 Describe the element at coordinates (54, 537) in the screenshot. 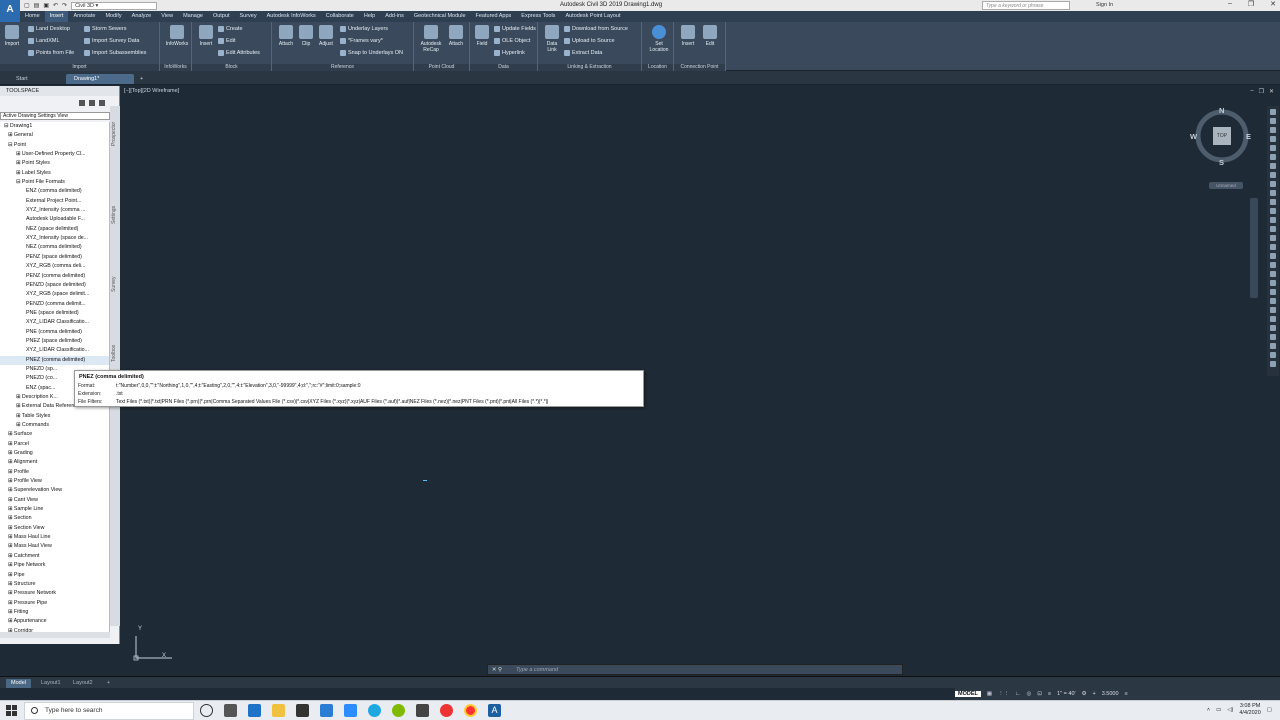

I see `tree-item: ⊞ Mass Haul Line` at that location.